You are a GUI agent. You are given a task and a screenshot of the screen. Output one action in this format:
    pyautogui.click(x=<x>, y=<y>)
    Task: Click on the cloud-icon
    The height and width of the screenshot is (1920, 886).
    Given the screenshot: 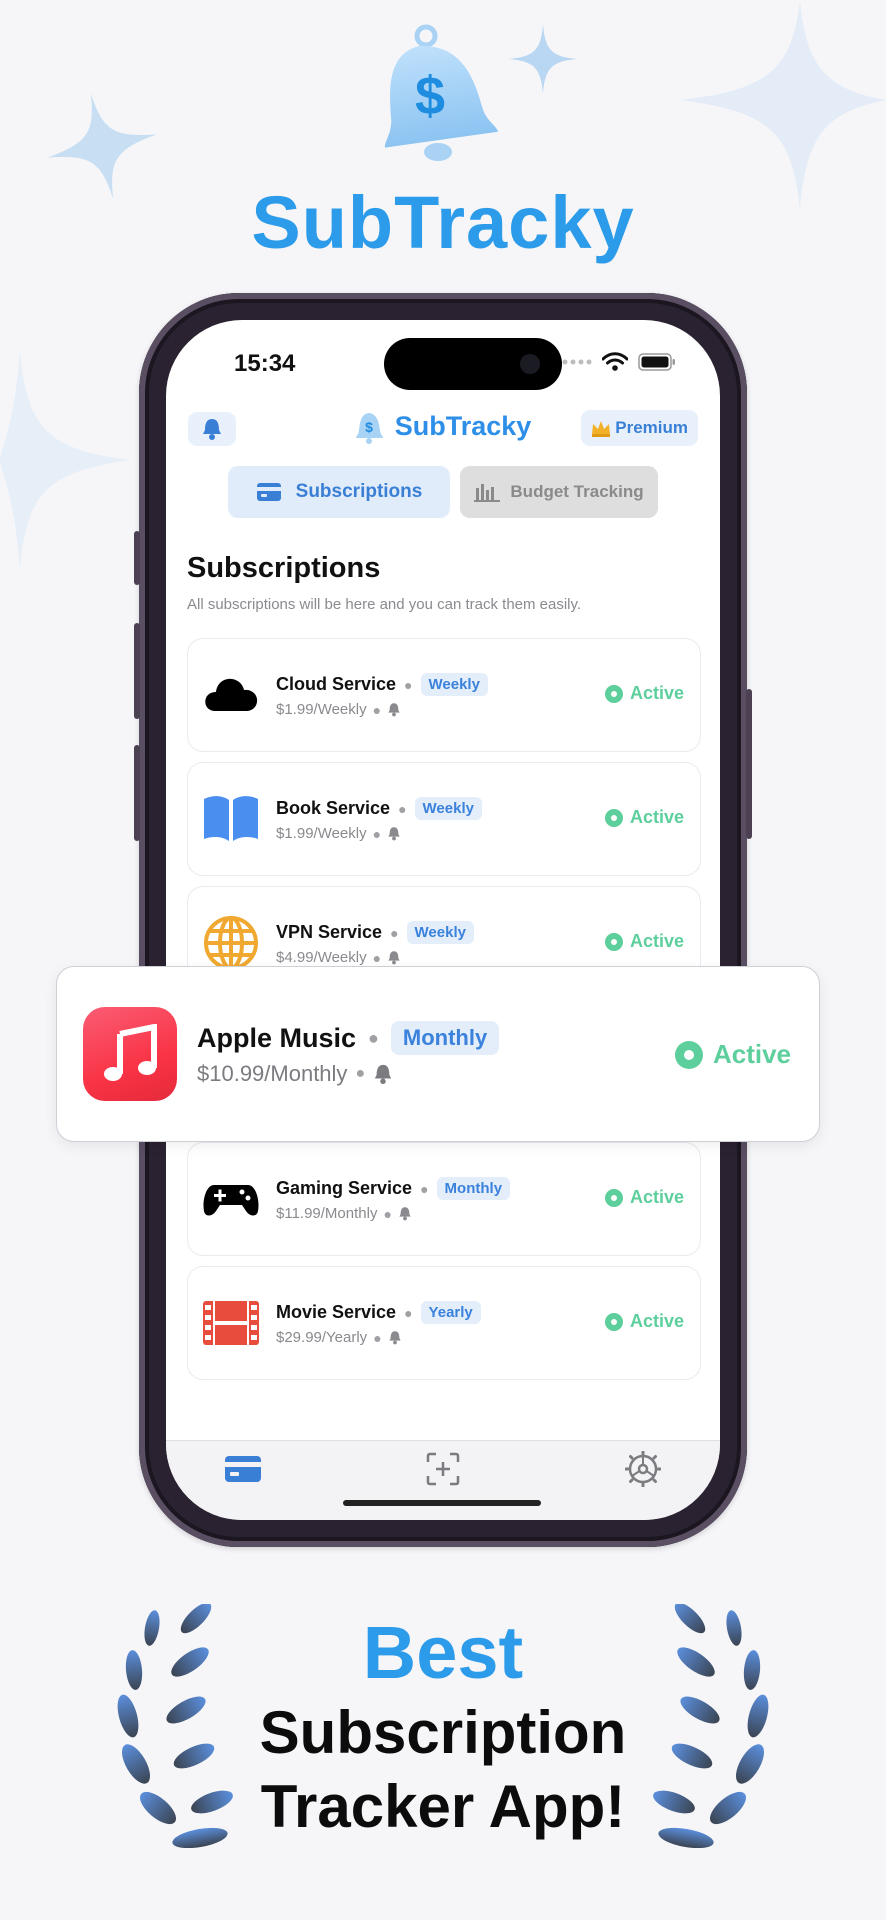 What is the action you would take?
    pyautogui.click(x=231, y=694)
    